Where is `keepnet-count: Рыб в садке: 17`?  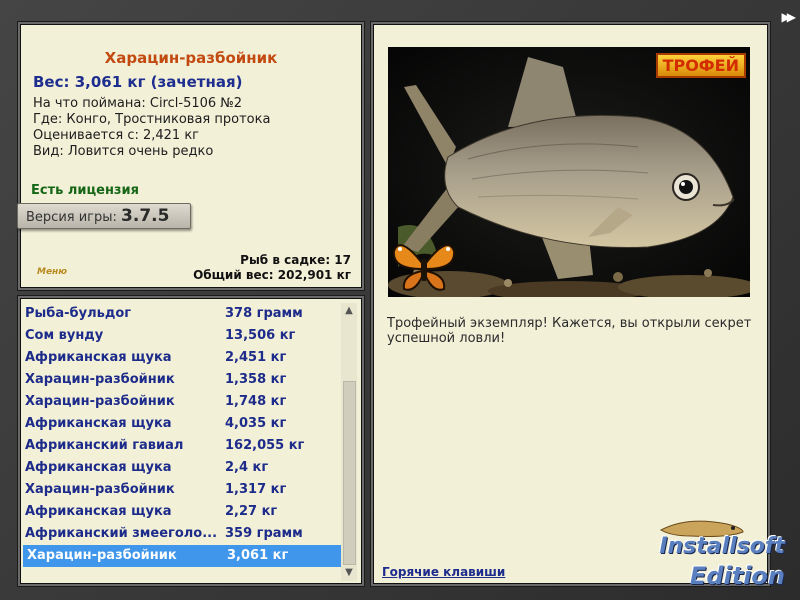
keepnet-count: Рыб в садке: 17 is located at coordinates (295, 260).